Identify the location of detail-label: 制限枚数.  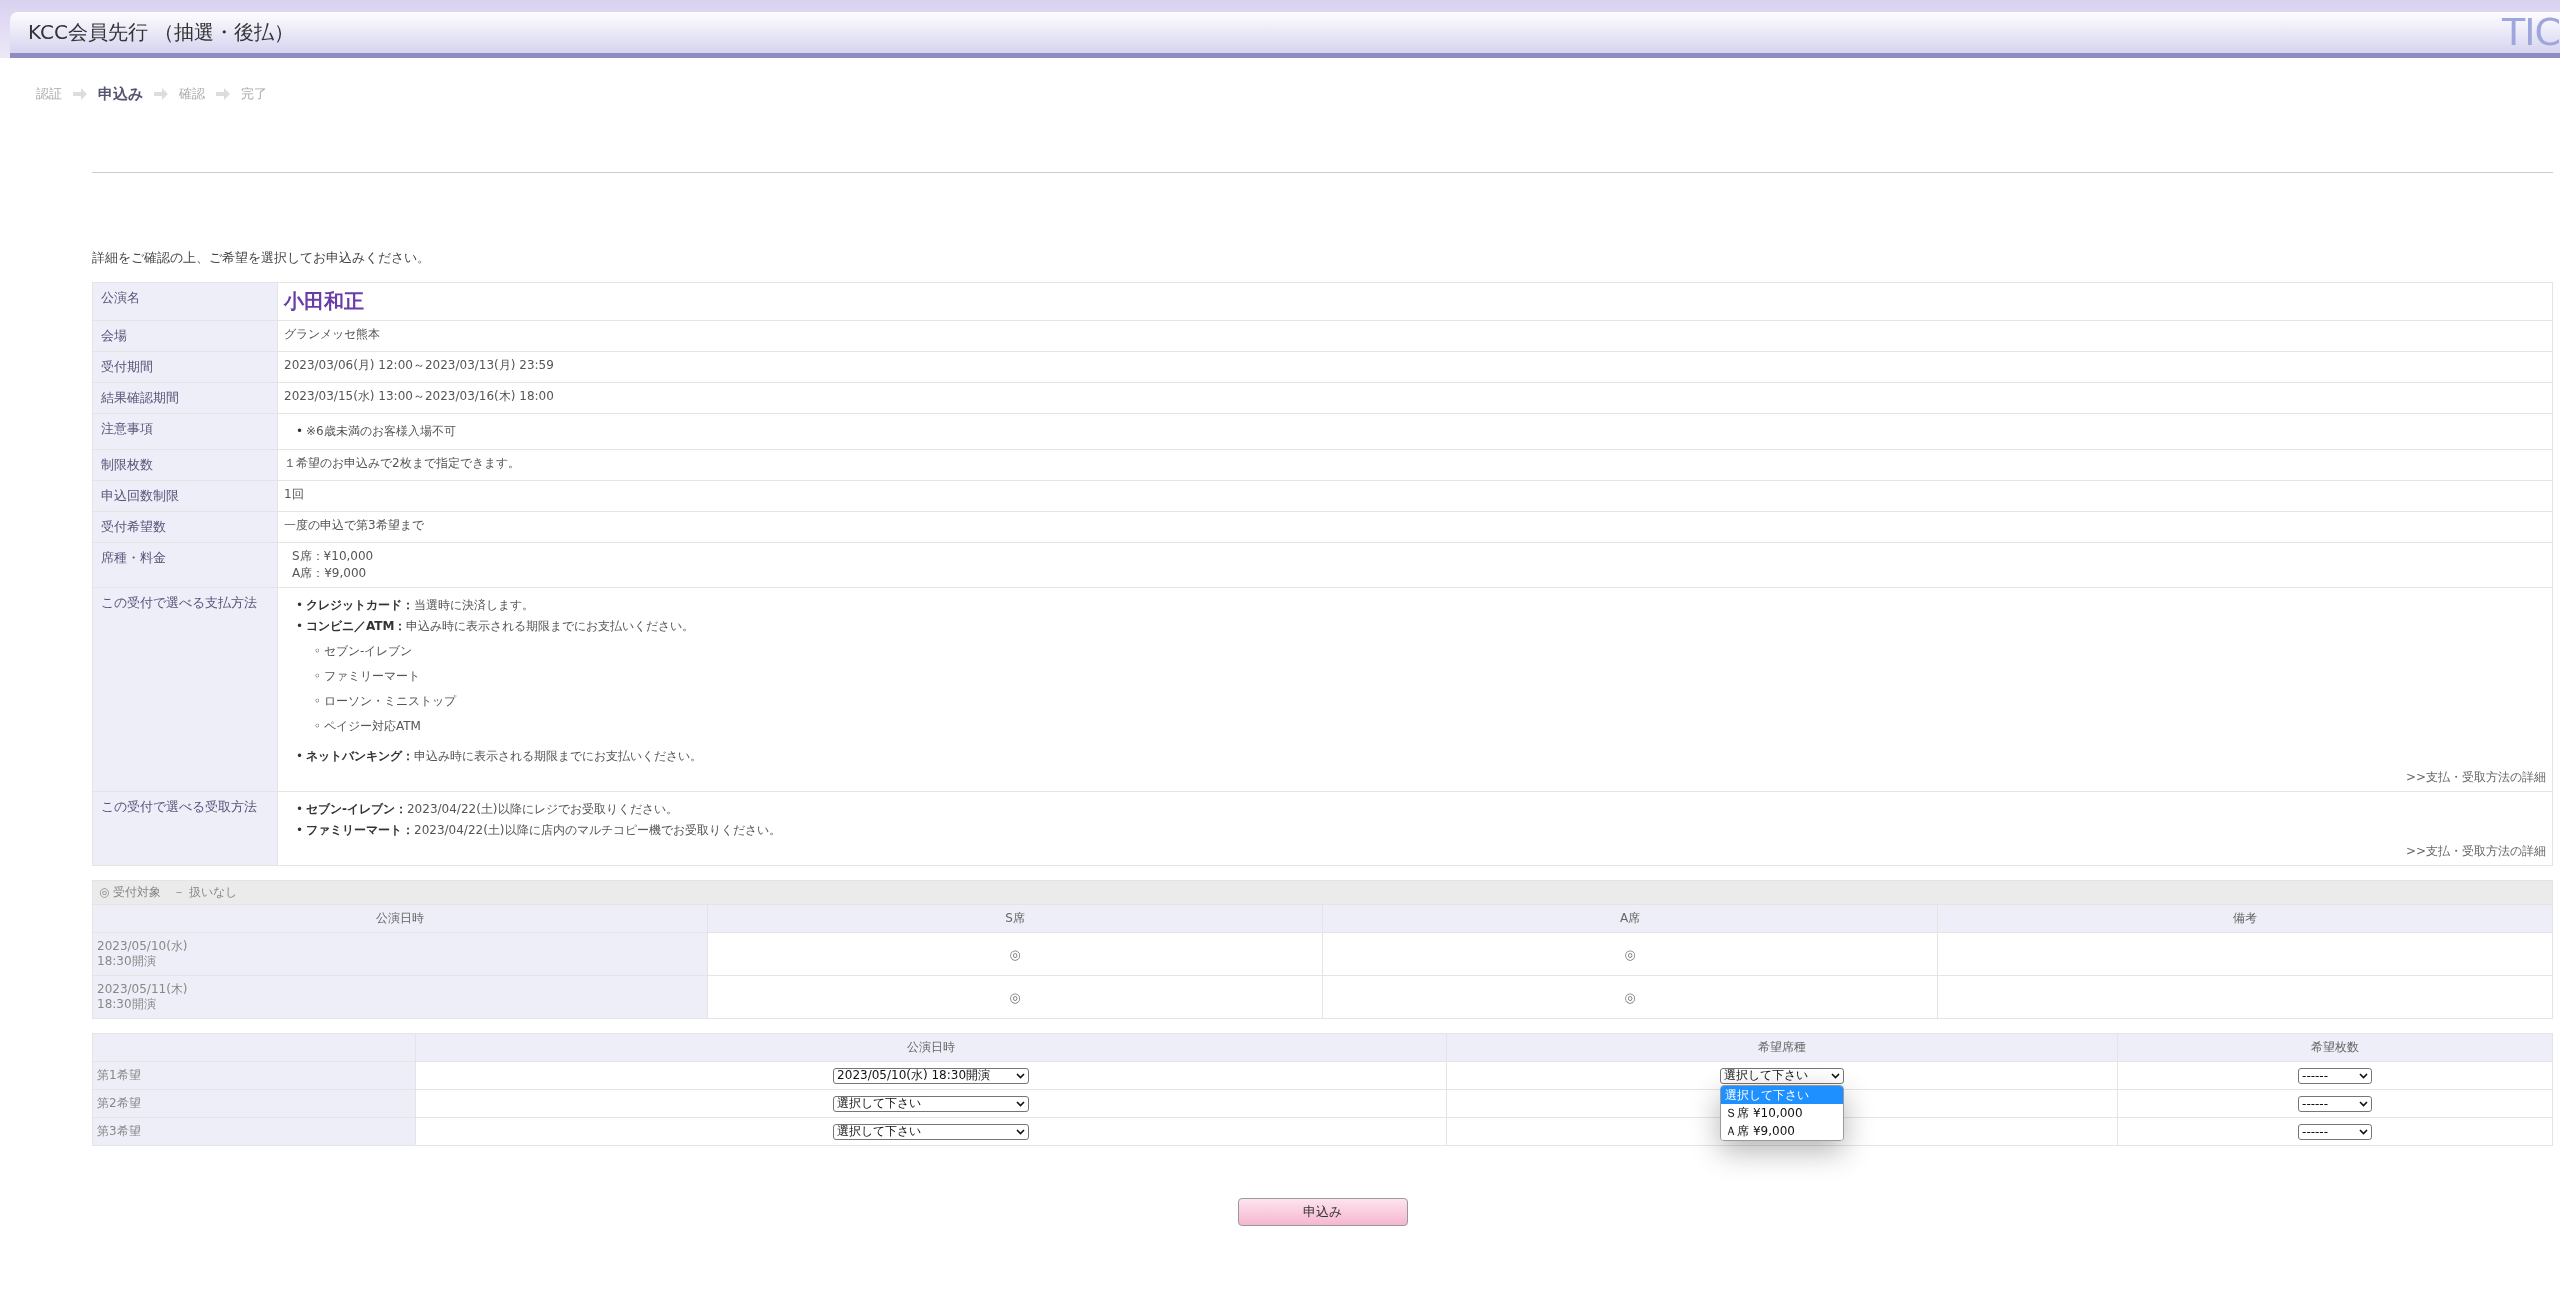
(185, 465).